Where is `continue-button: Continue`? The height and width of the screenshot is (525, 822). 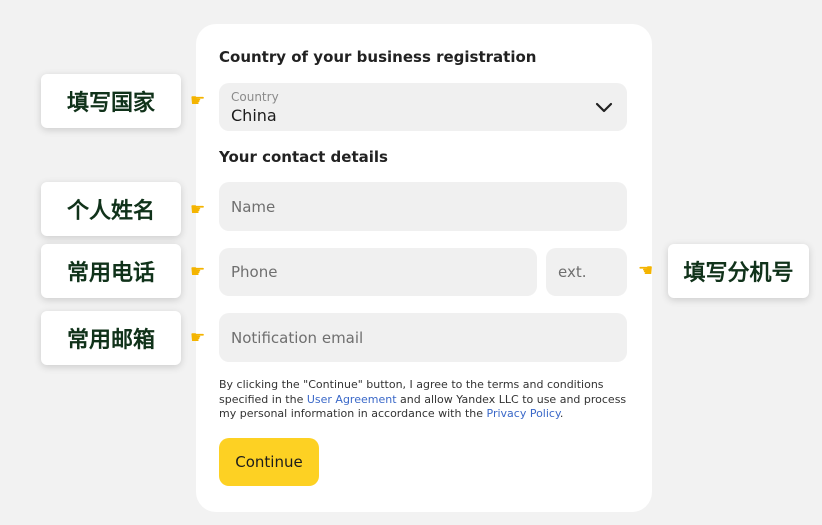 continue-button: Continue is located at coordinates (269, 462).